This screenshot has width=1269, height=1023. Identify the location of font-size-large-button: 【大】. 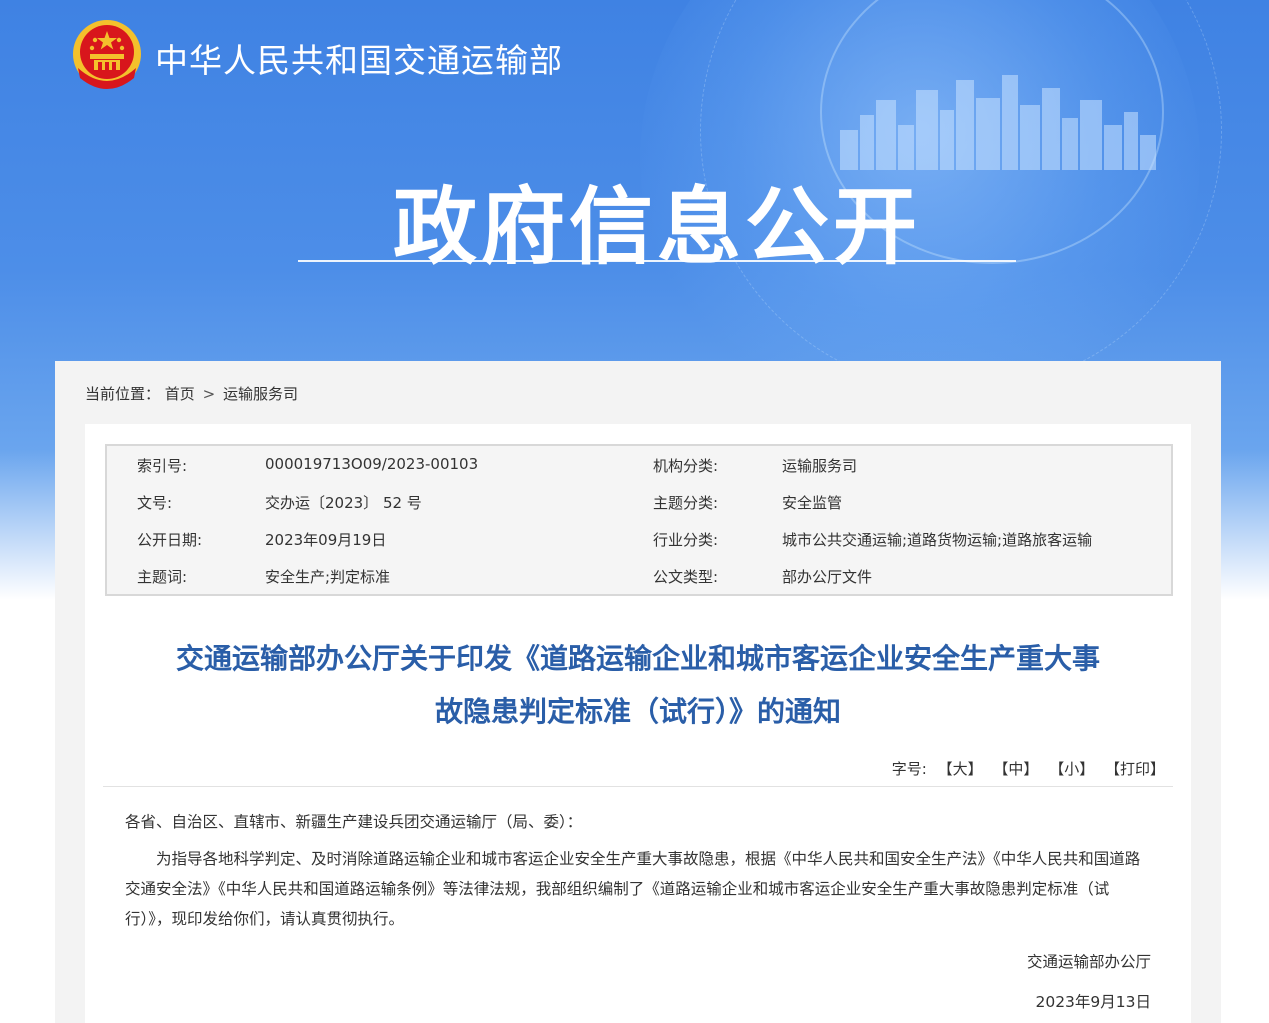
(960, 769).